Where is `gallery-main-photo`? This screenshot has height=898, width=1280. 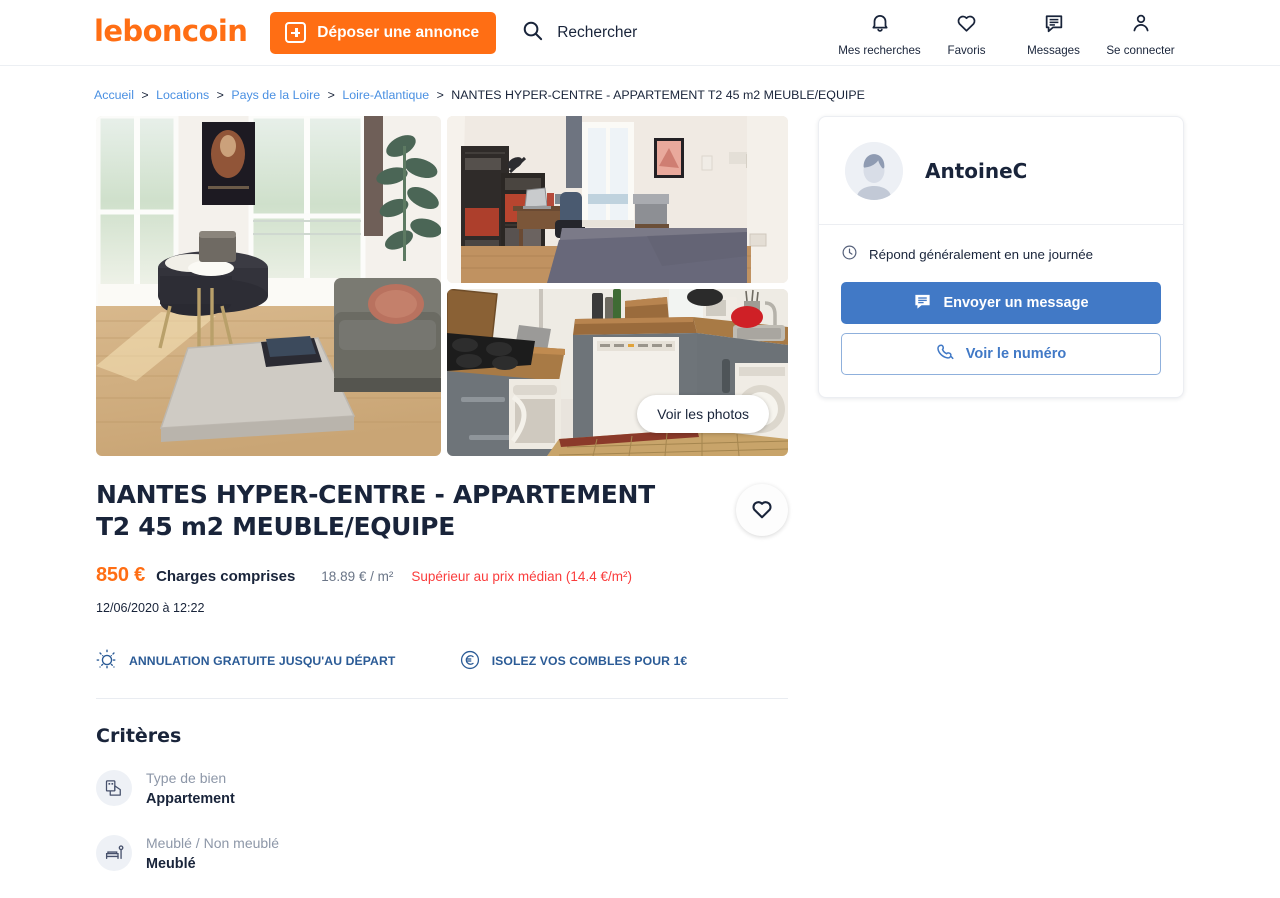
gallery-main-photo is located at coordinates (268, 286).